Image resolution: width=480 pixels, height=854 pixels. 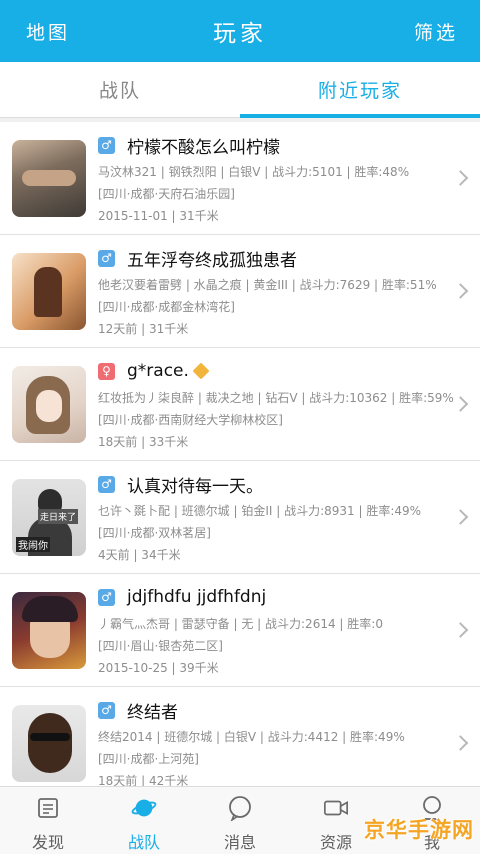 I want to click on player-stats: 丿霸气灬杰哥 | 雷瑟守备 | 无 | 战斗力:2614 | 胜率:0, so click(x=240, y=624).